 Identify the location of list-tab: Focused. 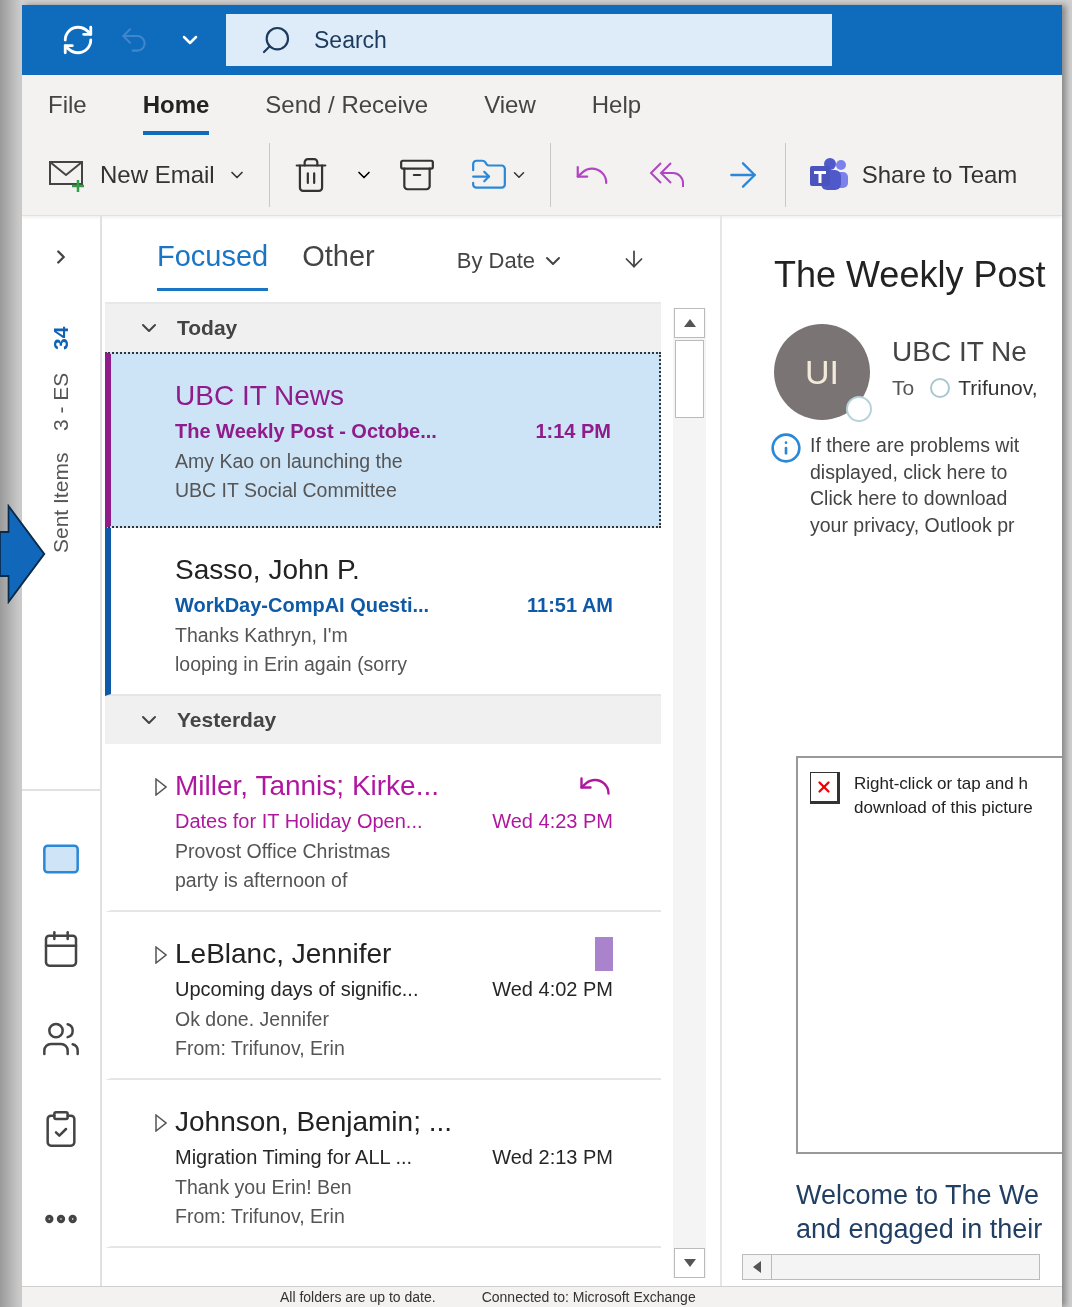
(213, 253).